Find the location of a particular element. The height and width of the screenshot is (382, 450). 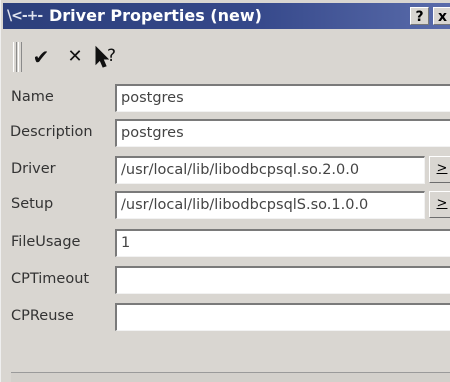

fileusage-field: 1 is located at coordinates (282, 243).